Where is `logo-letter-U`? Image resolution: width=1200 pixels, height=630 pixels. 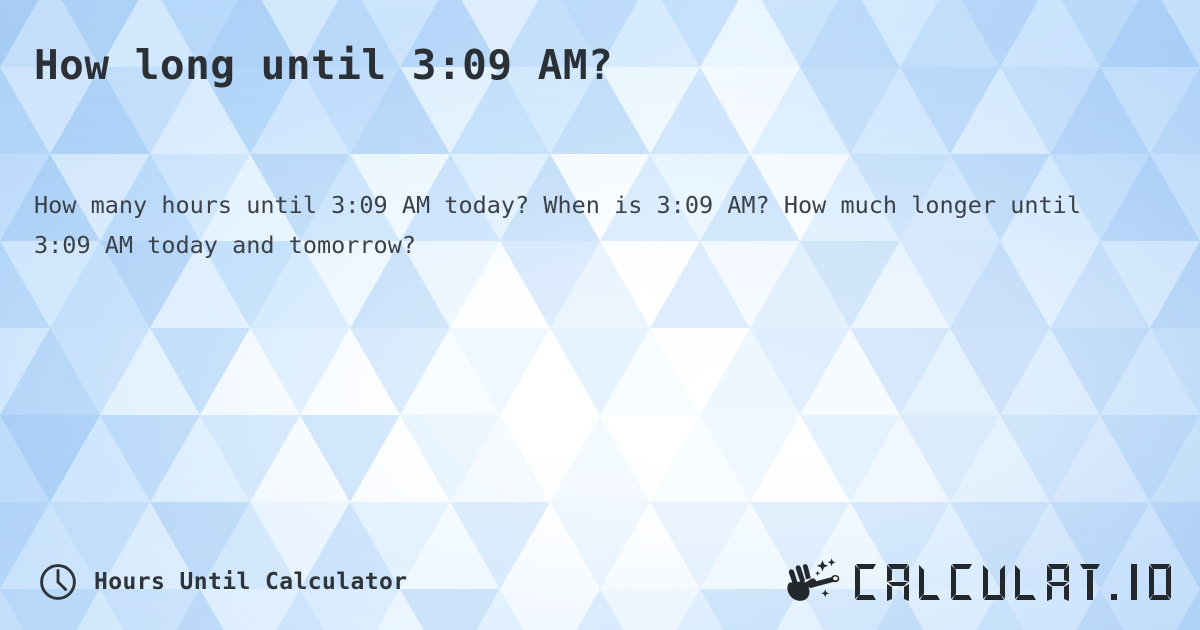 logo-letter-U is located at coordinates (994, 582).